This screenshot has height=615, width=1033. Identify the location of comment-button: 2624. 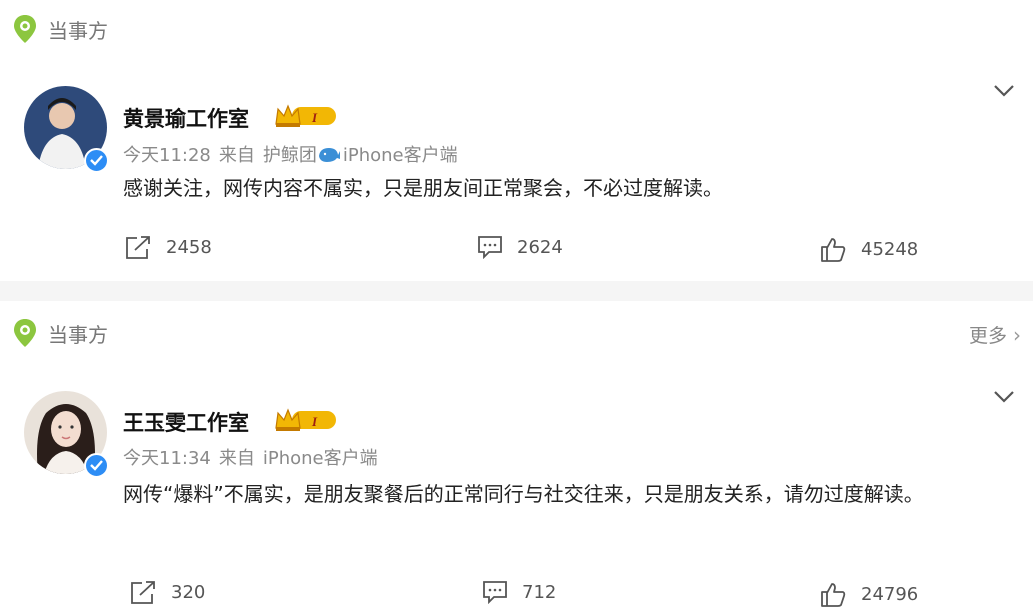
(520, 247).